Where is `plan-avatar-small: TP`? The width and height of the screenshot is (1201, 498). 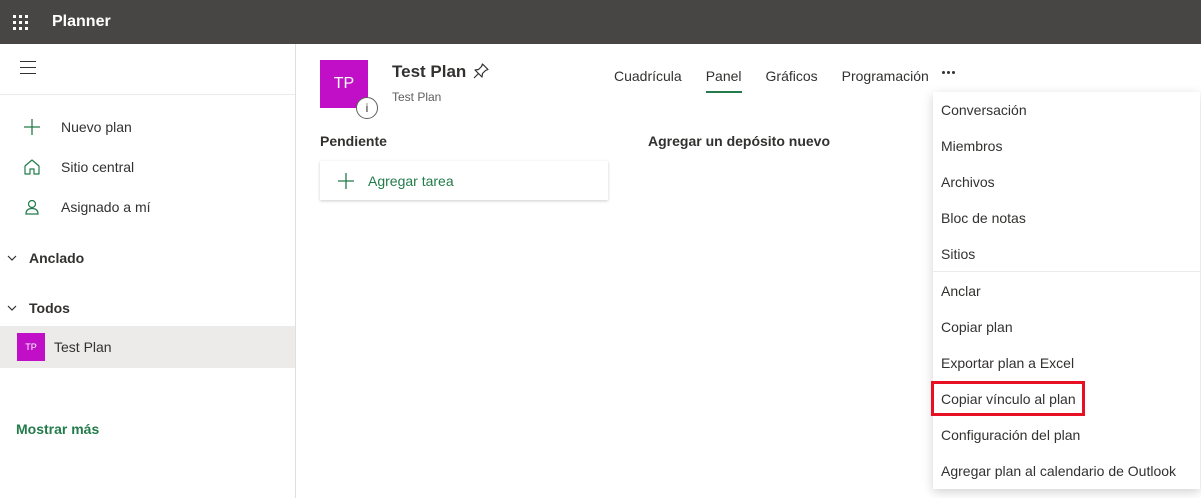
plan-avatar-small: TP is located at coordinates (31, 347).